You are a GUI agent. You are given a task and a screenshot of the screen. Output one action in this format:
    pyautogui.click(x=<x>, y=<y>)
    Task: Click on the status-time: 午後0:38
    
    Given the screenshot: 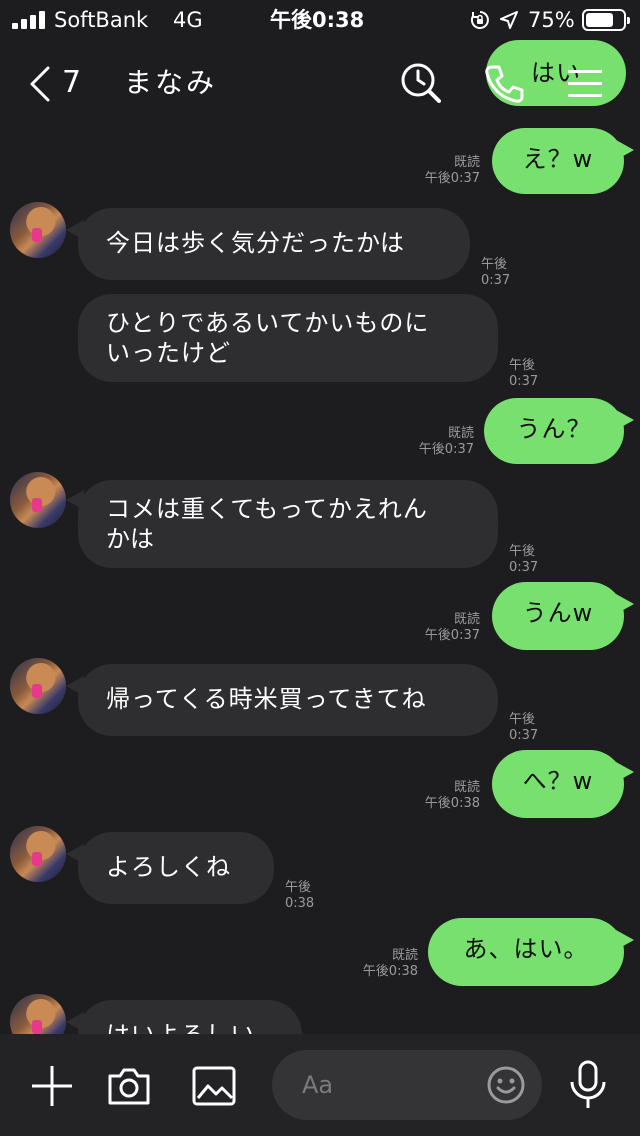 What is the action you would take?
    pyautogui.click(x=317, y=20)
    